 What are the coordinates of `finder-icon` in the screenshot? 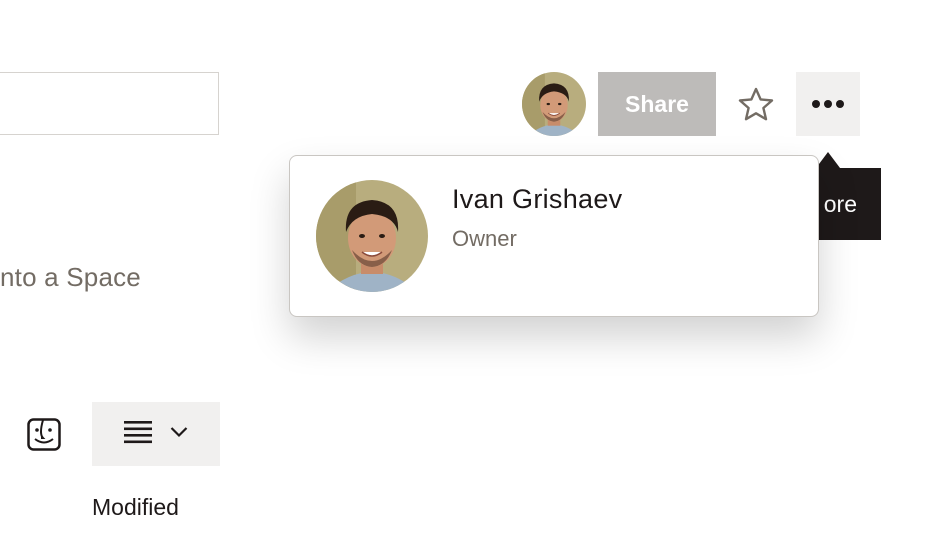 It's located at (44, 434).